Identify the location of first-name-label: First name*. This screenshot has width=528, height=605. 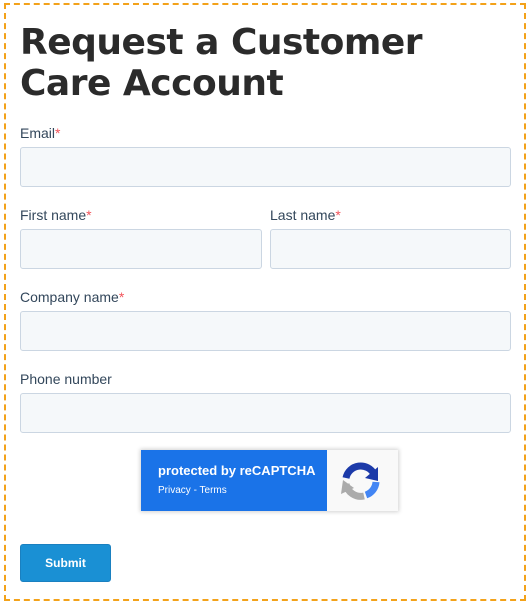
(56, 215).